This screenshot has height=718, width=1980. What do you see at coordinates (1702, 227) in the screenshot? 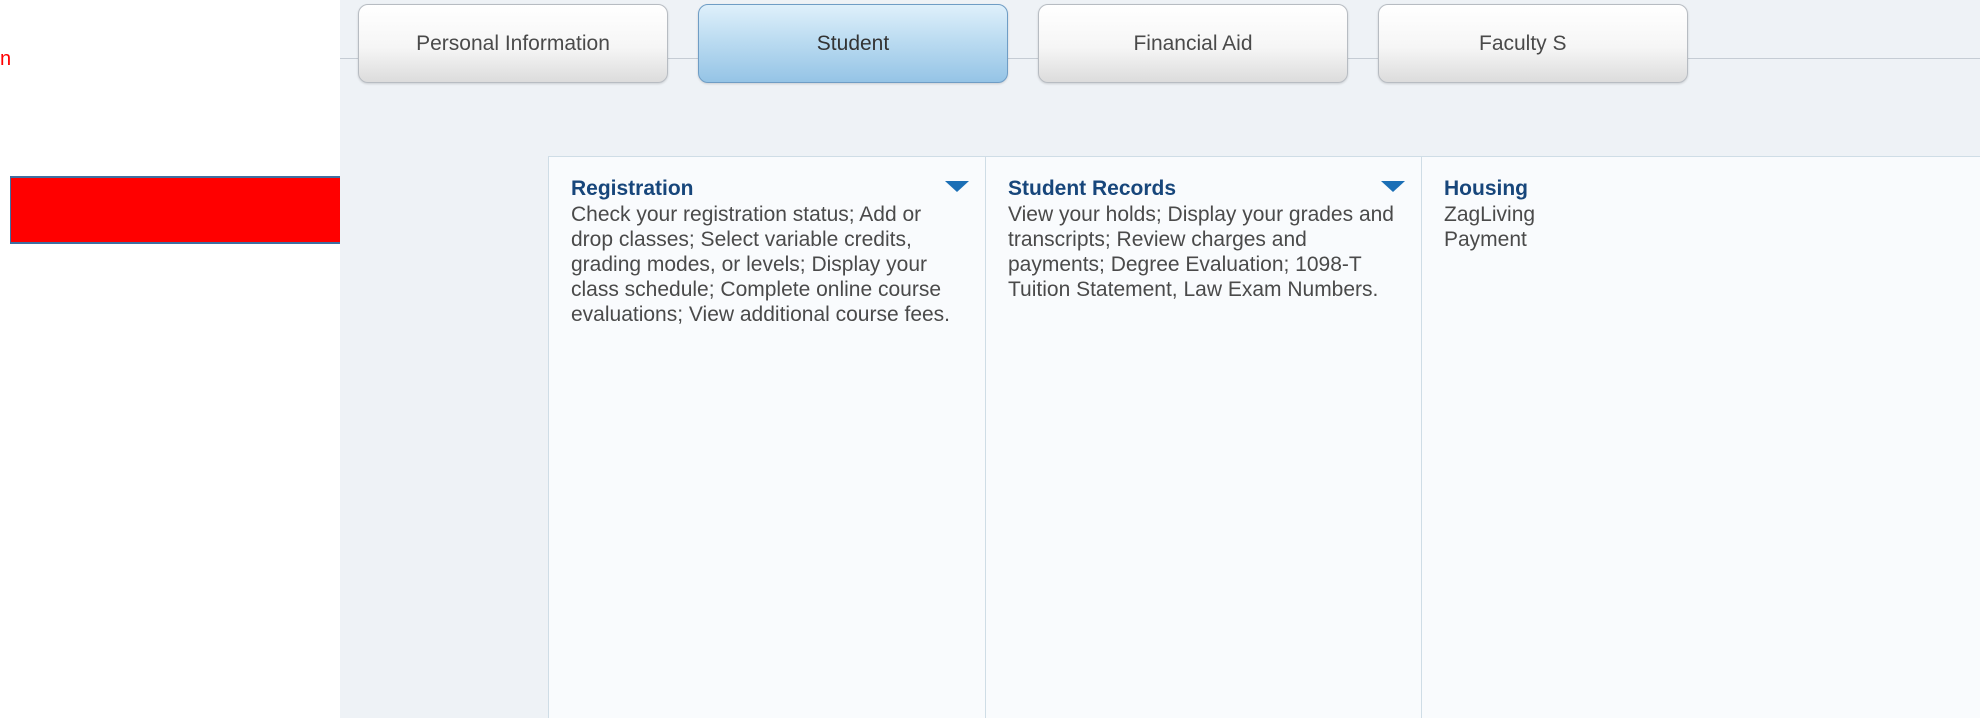
I see `housing-description: ZagLiving Payment` at bounding box center [1702, 227].